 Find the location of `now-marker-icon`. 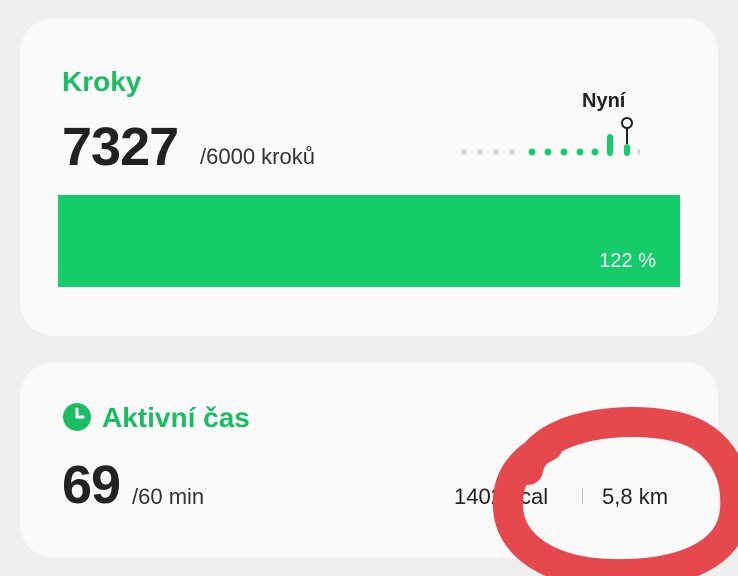

now-marker-icon is located at coordinates (627, 123).